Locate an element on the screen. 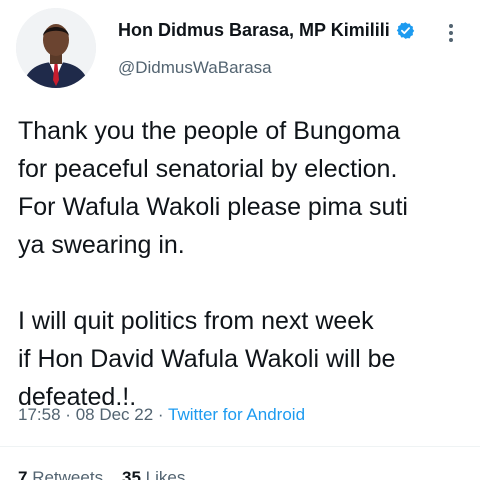  likes-count: 35 is located at coordinates (131, 474).